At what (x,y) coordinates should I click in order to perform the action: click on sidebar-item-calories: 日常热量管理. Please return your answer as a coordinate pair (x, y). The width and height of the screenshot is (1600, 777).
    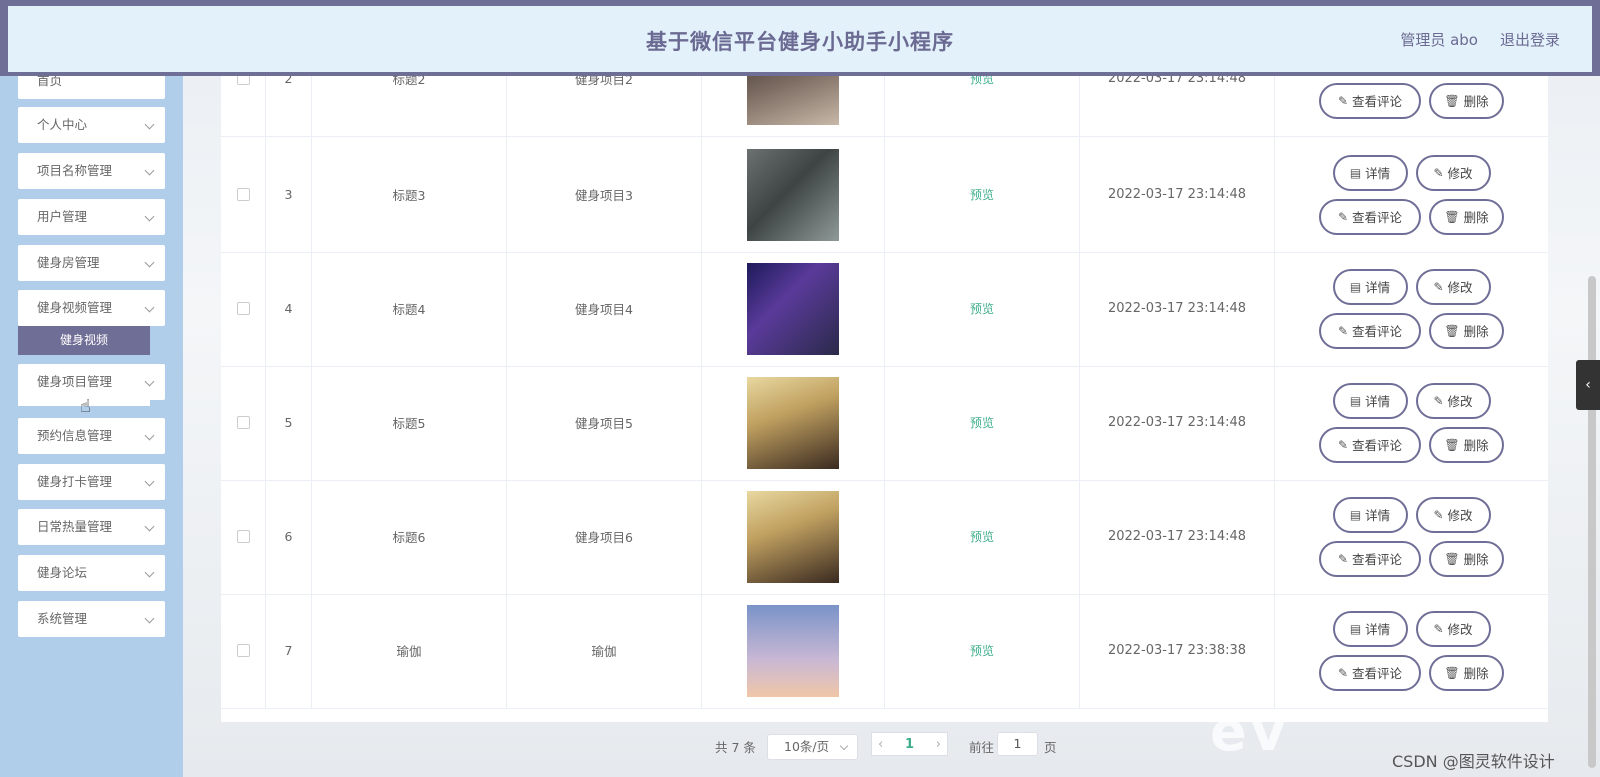
    Looking at the image, I should click on (91, 527).